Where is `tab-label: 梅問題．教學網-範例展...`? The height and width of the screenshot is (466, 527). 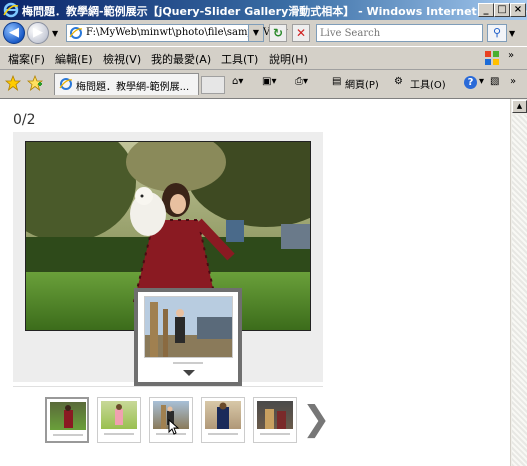
tab-label: 梅問題．教學網-範例展... is located at coordinates (133, 87).